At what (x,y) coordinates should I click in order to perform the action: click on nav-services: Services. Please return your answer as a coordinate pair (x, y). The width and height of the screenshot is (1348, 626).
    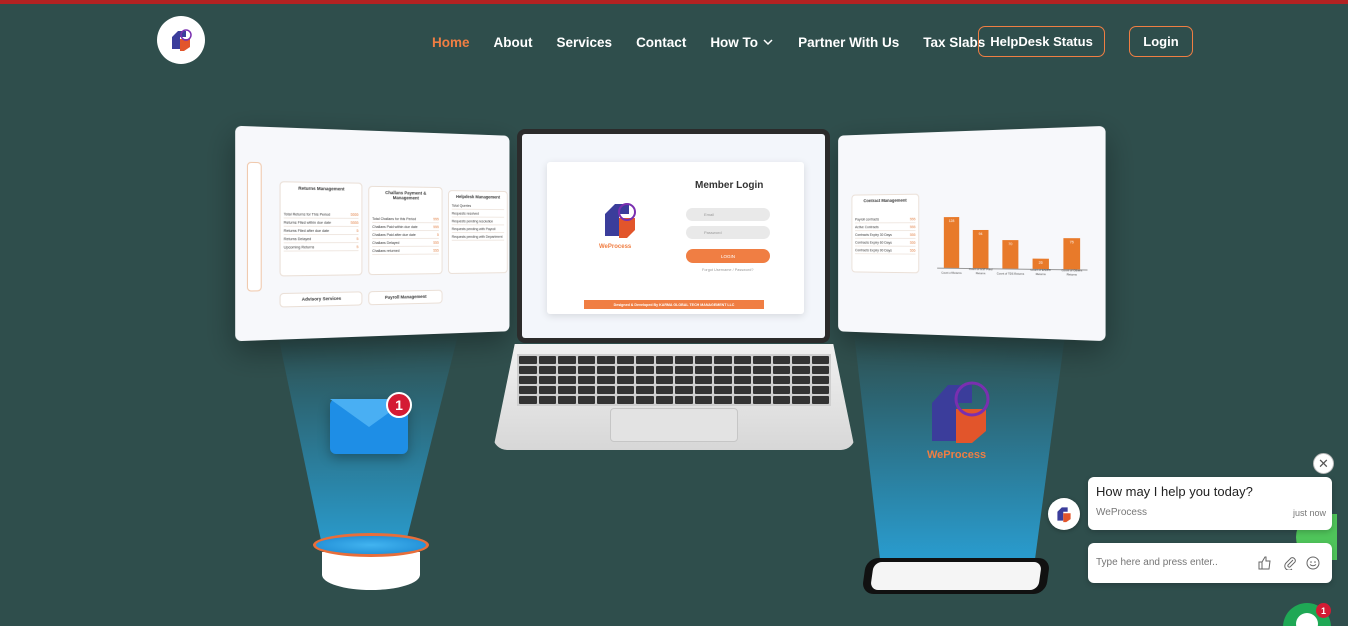
    Looking at the image, I should click on (585, 42).